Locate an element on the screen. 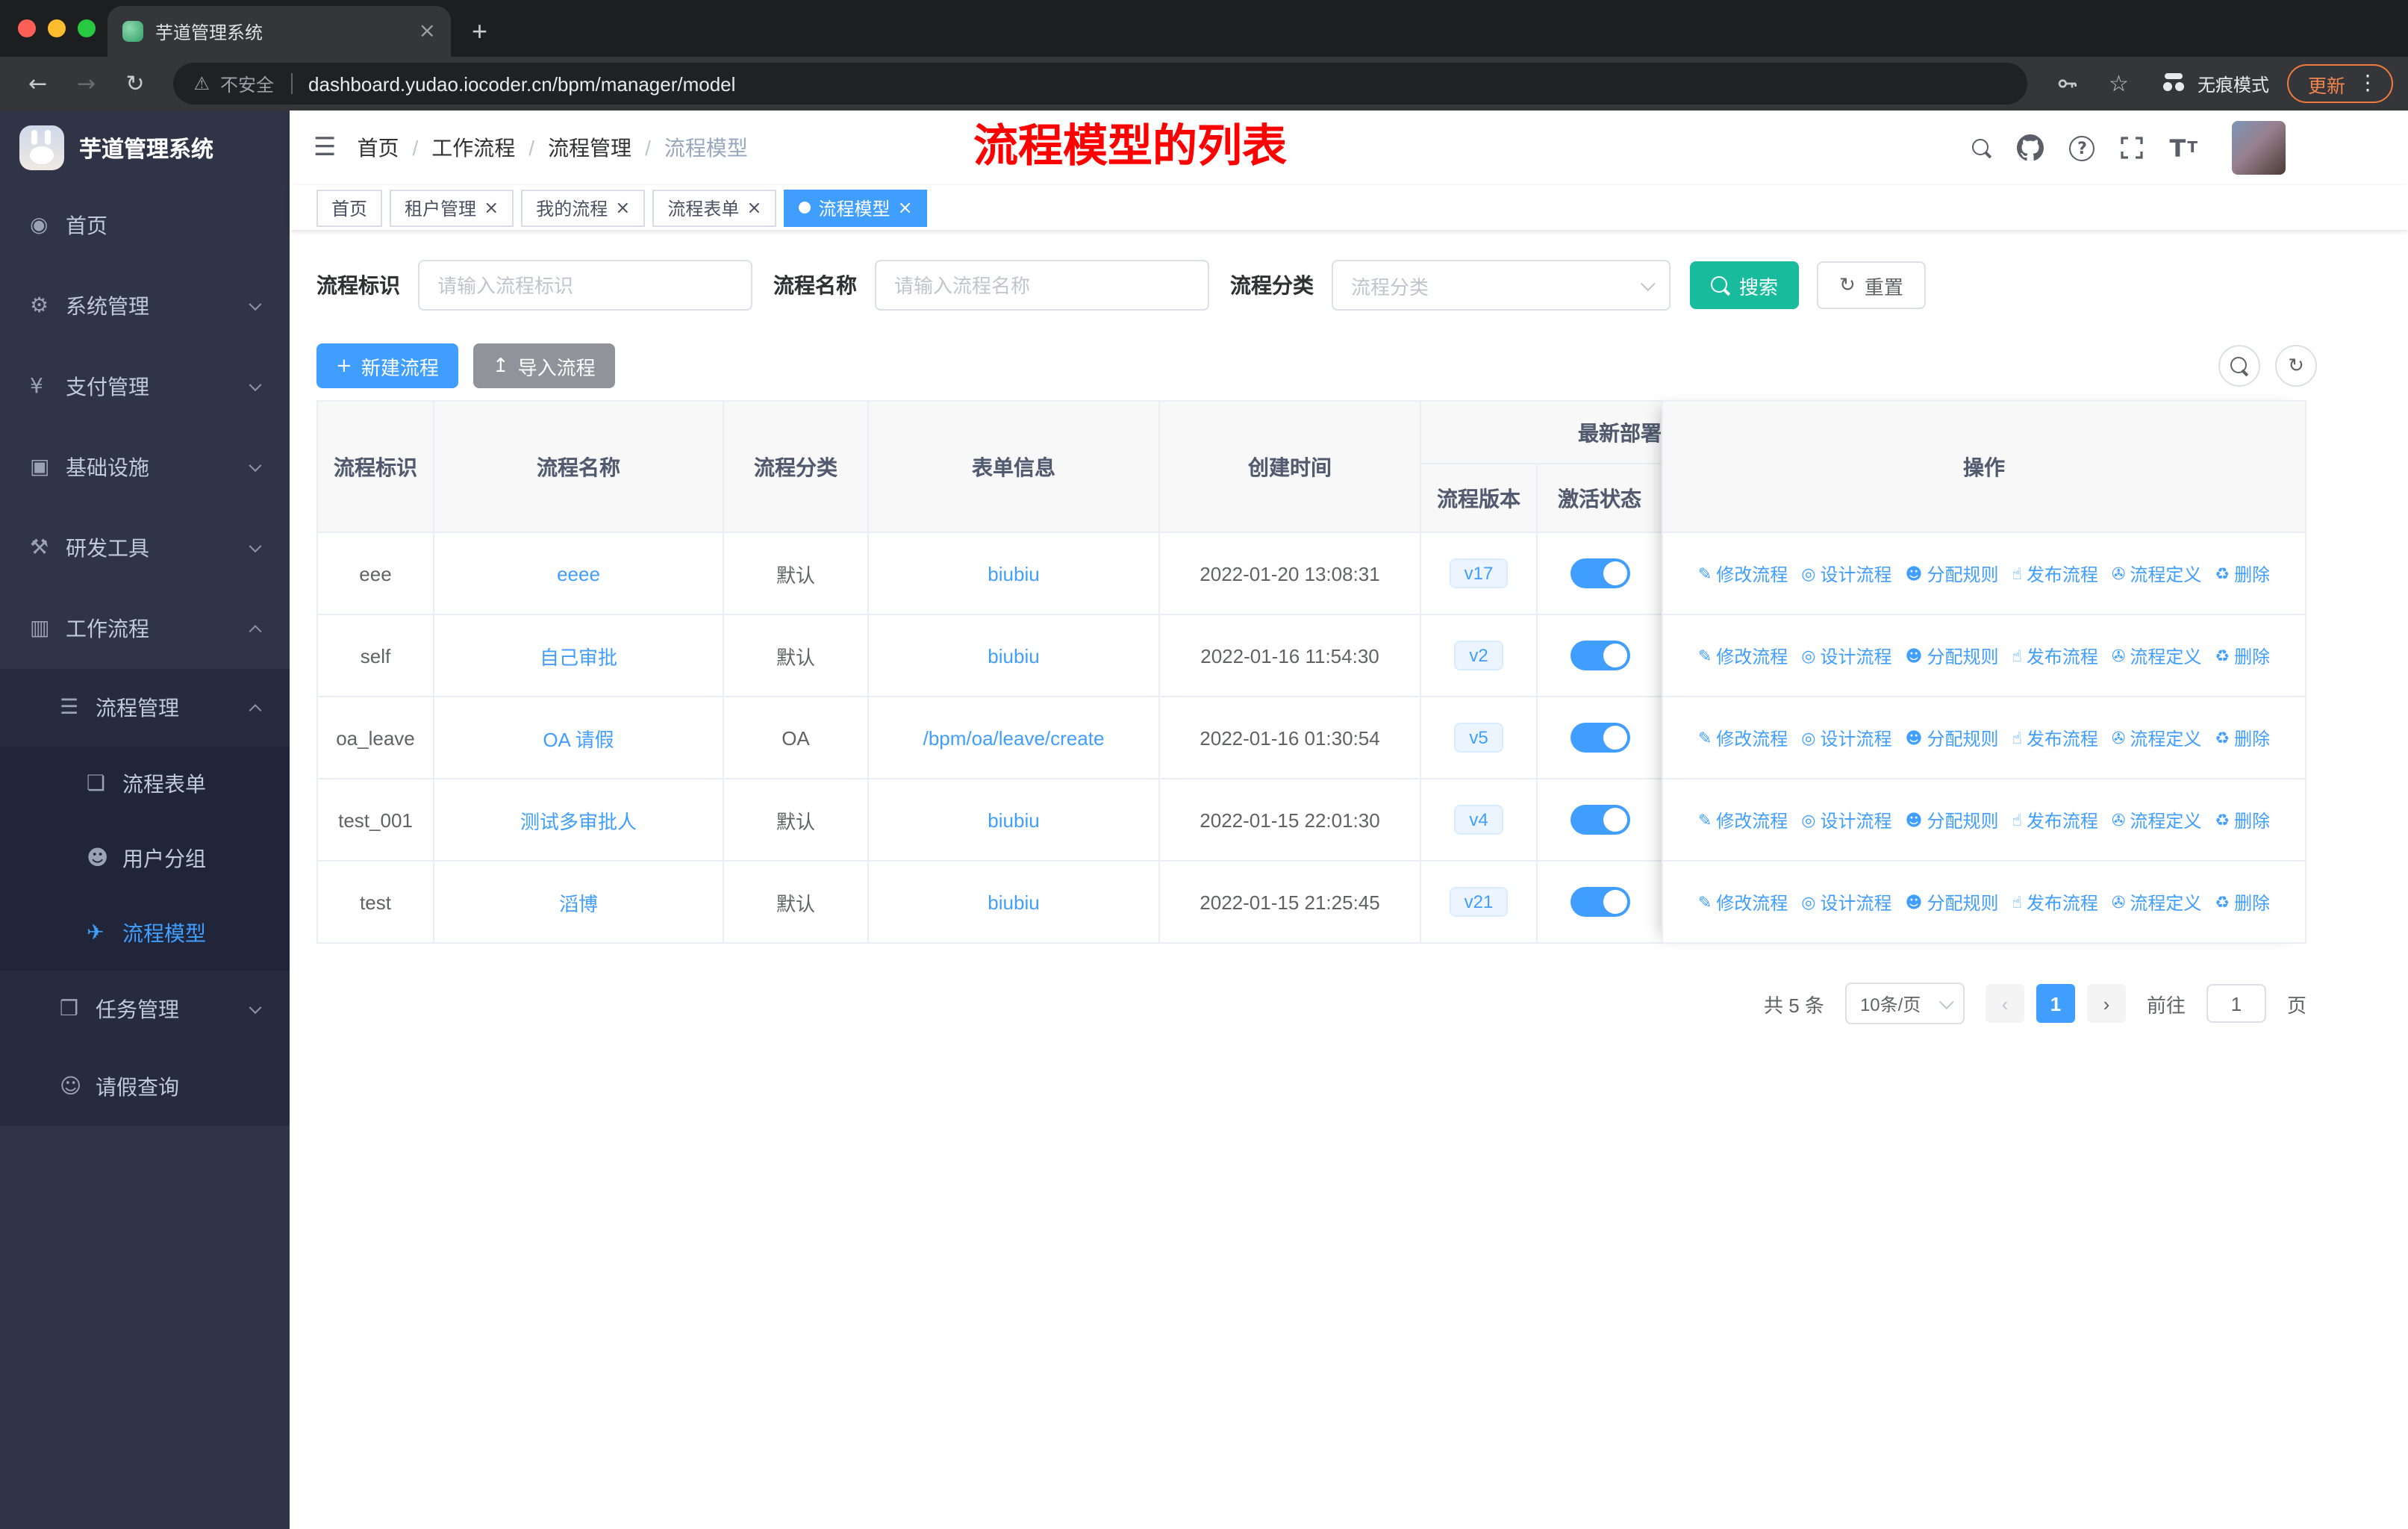 Image resolution: width=2408 pixels, height=1529 pixels. search-icon is located at coordinates (1982, 148).